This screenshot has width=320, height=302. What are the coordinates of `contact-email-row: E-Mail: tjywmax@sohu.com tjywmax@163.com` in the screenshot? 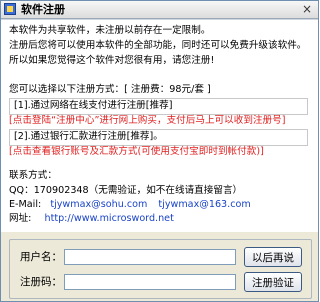 It's located at (130, 205).